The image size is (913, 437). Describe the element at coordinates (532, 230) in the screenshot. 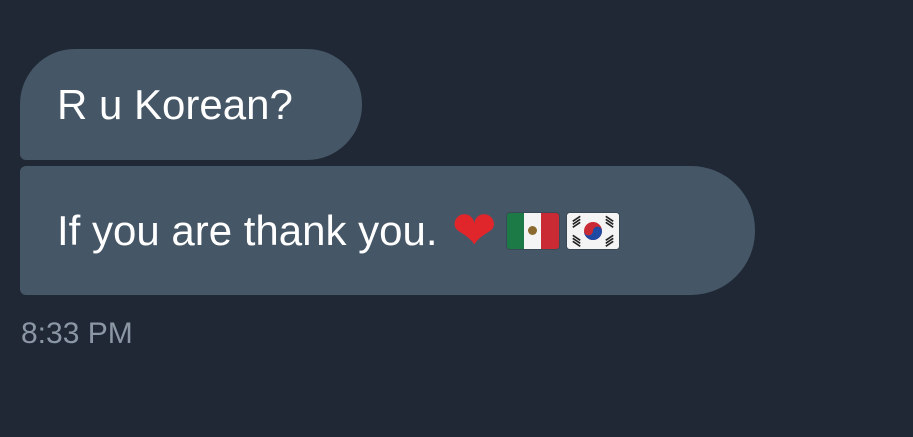

I see `mexico-flag-icon` at that location.